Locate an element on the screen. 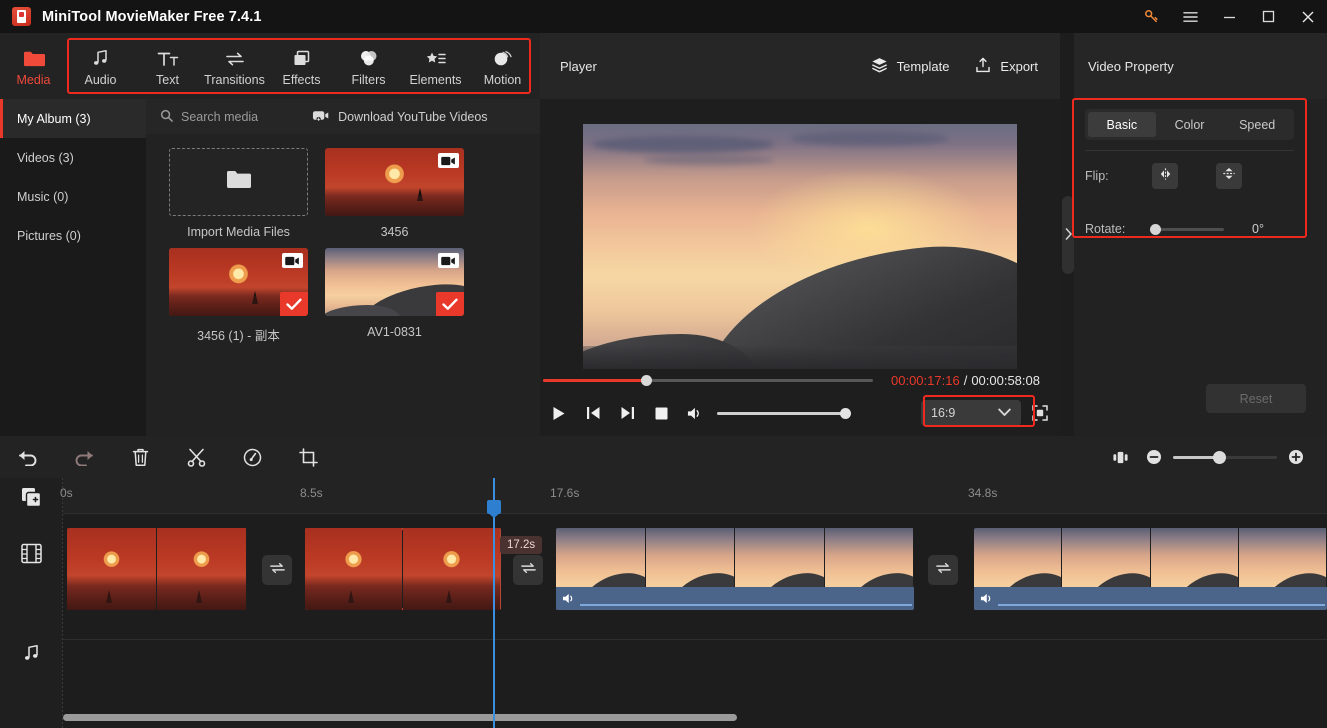  media-item: 3456 is located at coordinates (394, 193).